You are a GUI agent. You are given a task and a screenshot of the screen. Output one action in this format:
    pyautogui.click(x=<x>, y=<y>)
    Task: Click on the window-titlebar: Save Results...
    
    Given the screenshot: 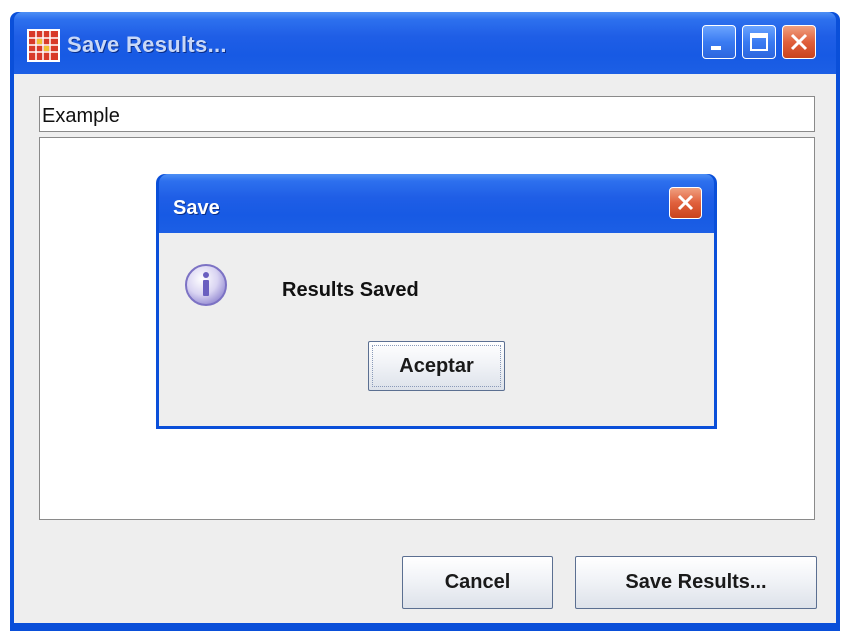 What is the action you would take?
    pyautogui.click(x=425, y=43)
    